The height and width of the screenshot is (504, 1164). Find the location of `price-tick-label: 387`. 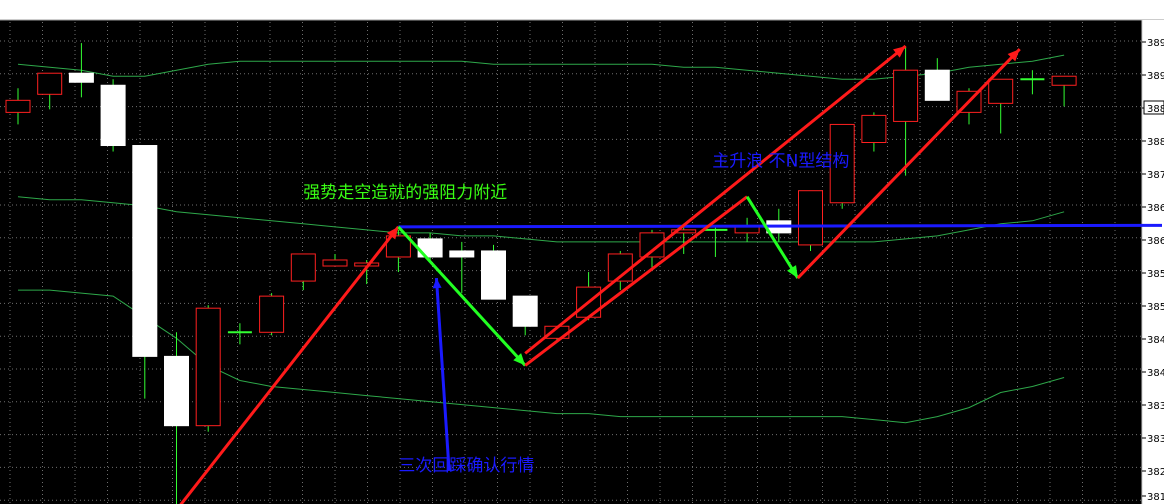

price-tick-label: 387 is located at coordinates (1155, 175).